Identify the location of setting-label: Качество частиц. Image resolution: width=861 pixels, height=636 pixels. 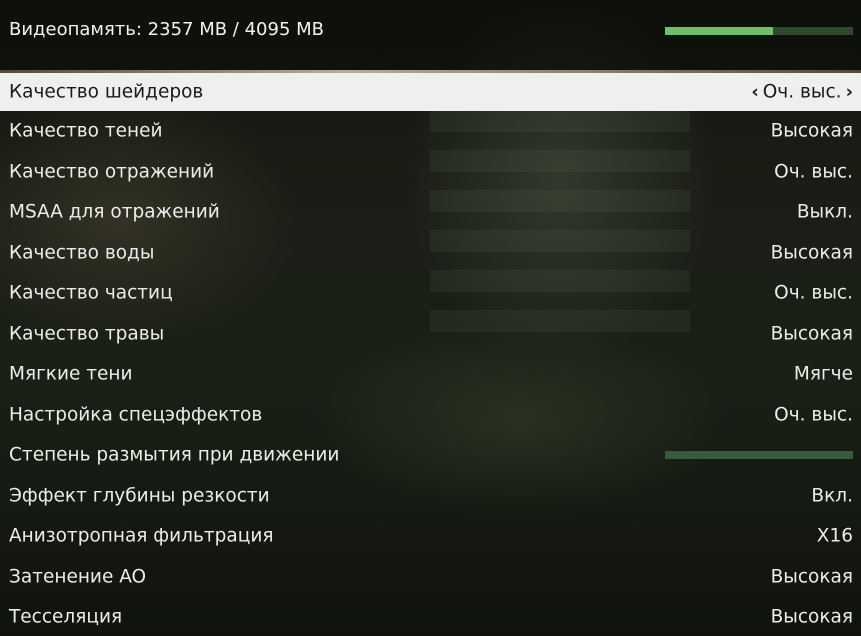
(91, 293).